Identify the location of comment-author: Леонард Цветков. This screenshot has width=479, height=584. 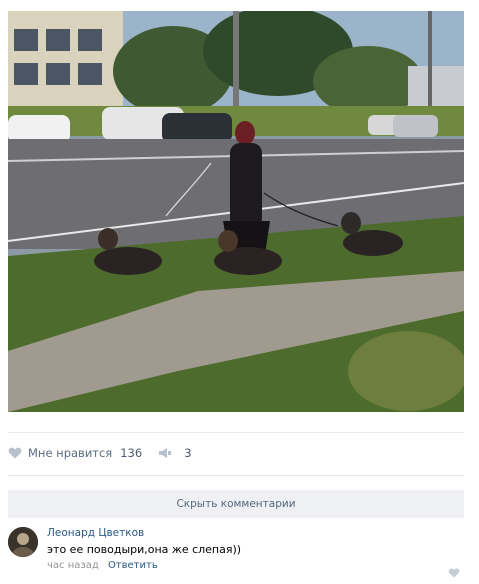
(95, 533).